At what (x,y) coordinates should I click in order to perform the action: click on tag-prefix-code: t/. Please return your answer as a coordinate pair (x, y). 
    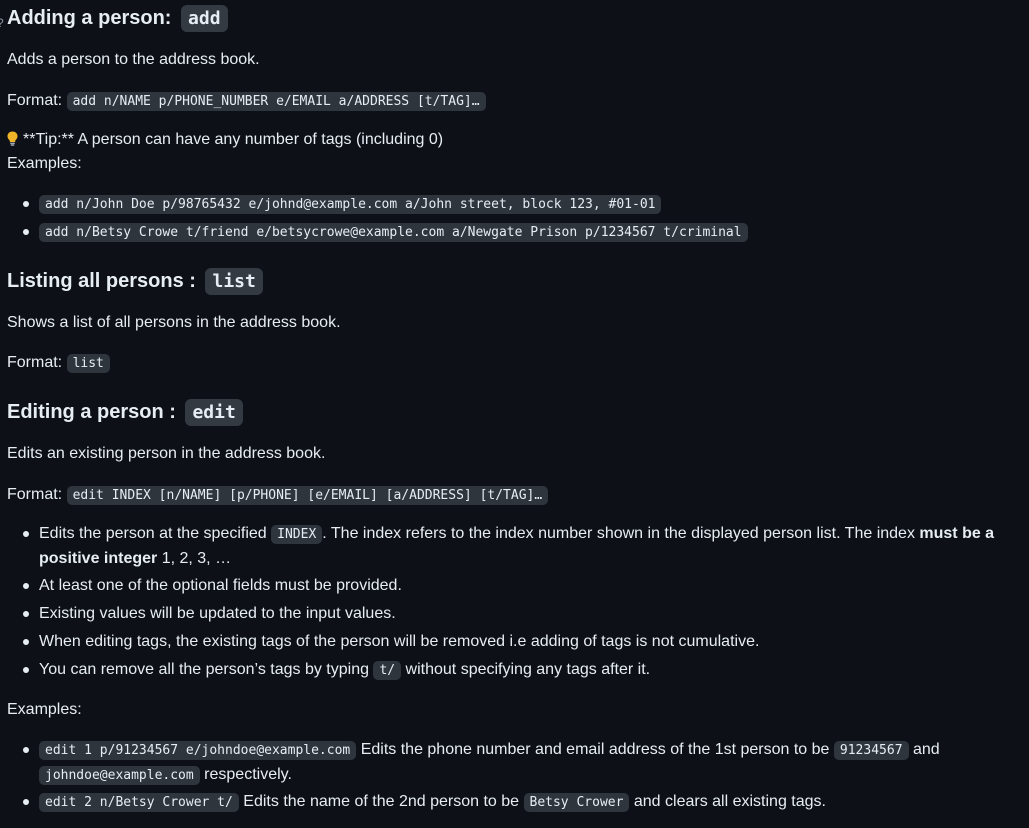
    Looking at the image, I should click on (387, 670).